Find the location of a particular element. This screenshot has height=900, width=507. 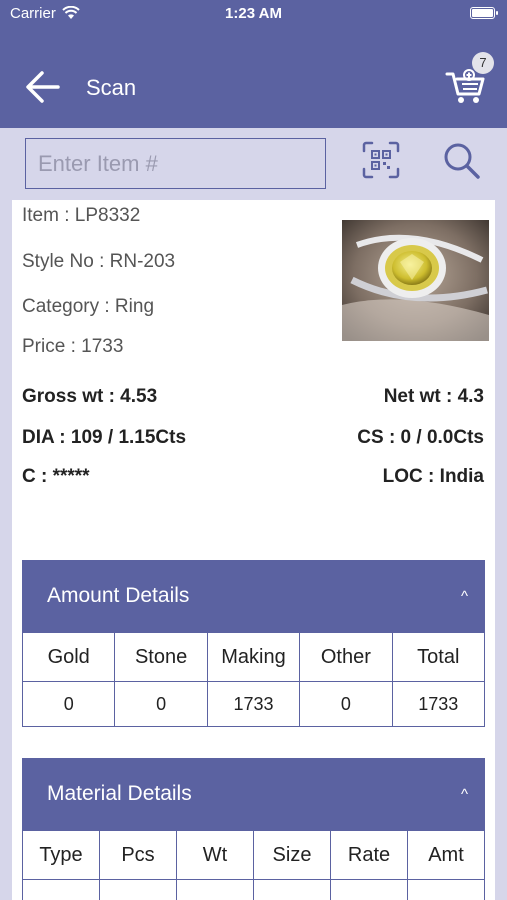

material-details-table: Type Pcs Wt Size Rate Amt is located at coordinates (253, 865).